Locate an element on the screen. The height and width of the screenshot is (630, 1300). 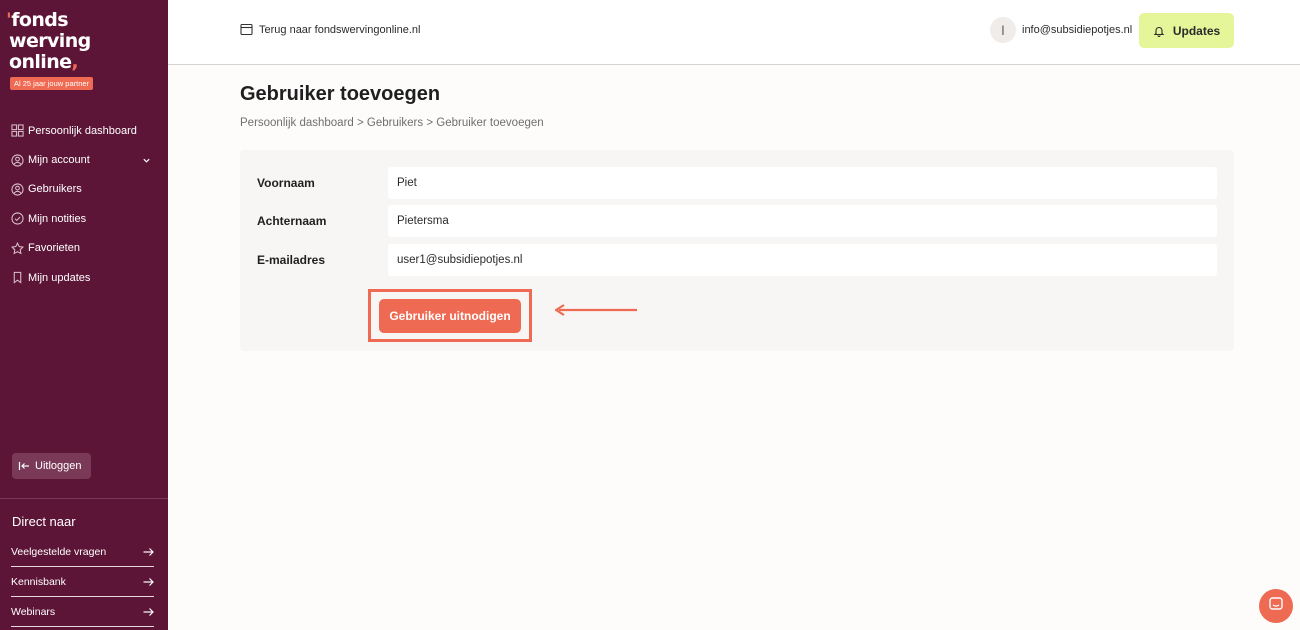
direct-links-list: Veelgestelde vragen Kennisbank Webinars is located at coordinates (82, 582).